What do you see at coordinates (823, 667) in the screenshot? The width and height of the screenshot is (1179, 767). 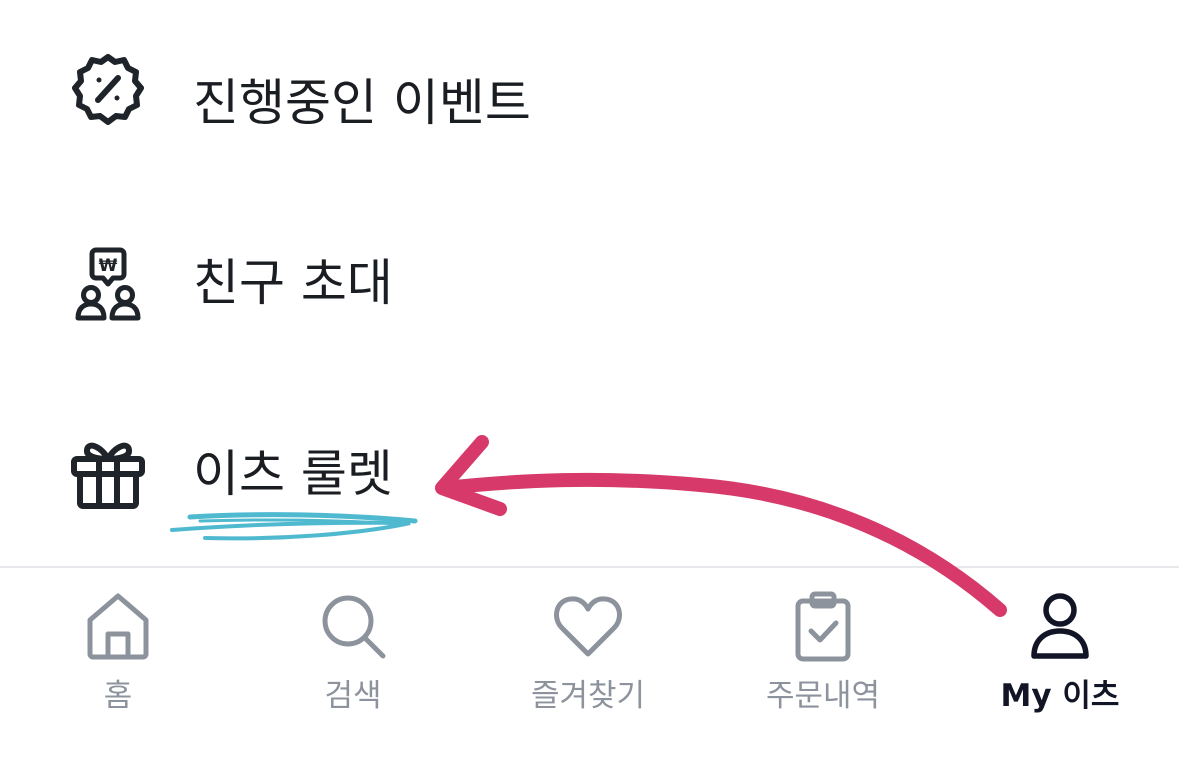 I see `tab-orders: 주문내역` at bounding box center [823, 667].